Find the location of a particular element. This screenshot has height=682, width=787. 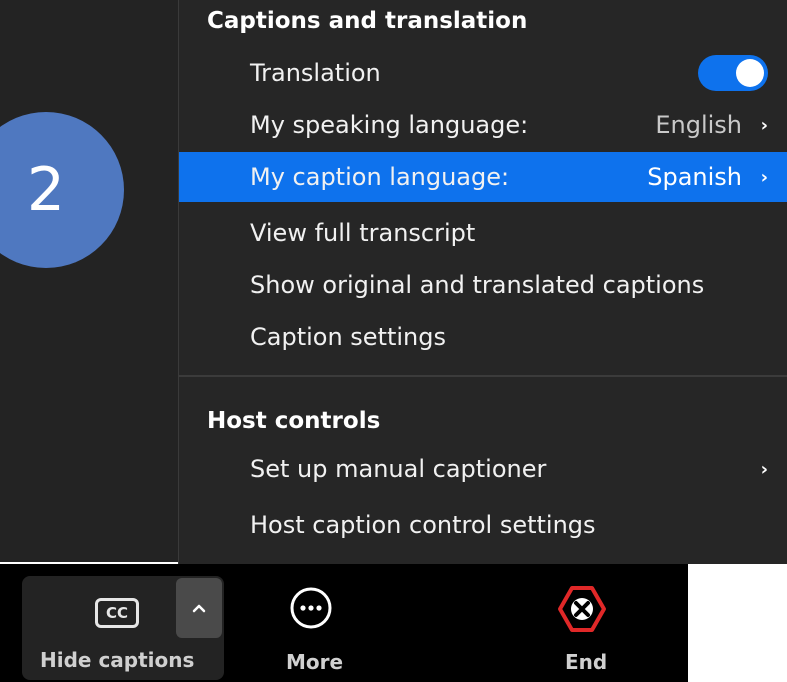

captions-options-button is located at coordinates (199, 608).